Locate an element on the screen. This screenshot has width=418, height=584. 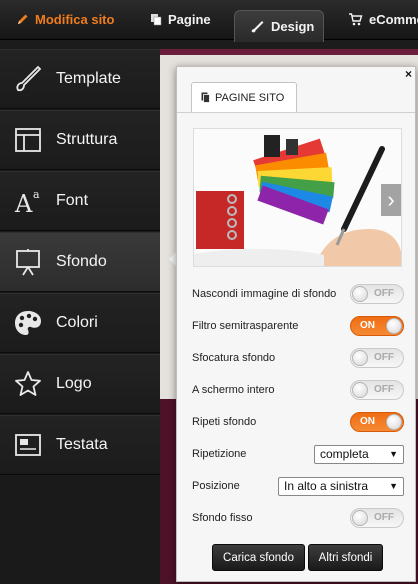
top-navigation: Modifica sito Pagine Design eCommerce is located at coordinates (209, 21).